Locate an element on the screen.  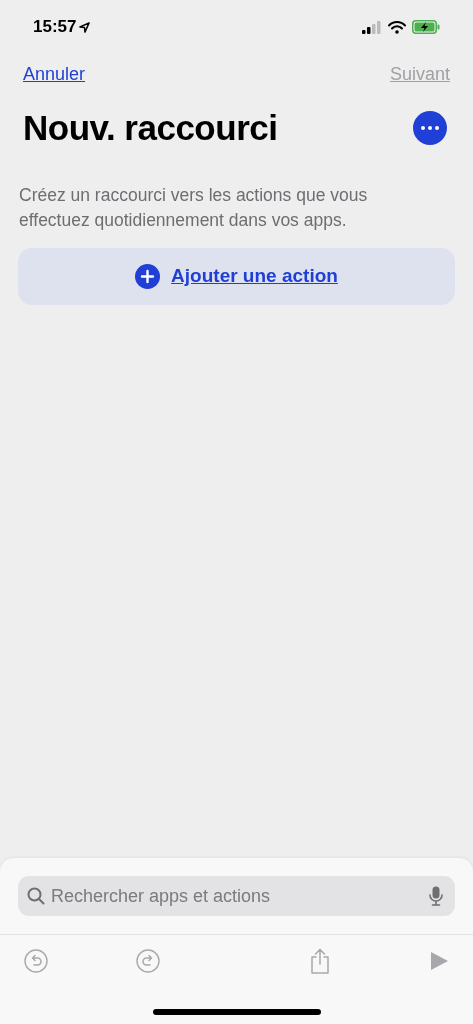
play-icon is located at coordinates (439, 961).